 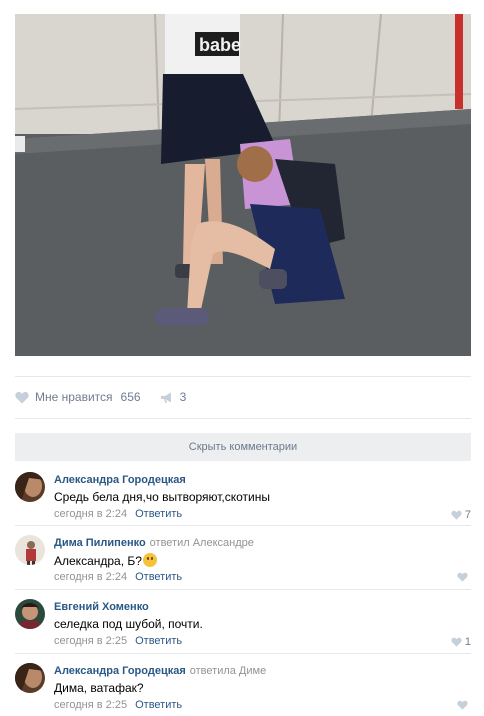 I want to click on comment-like-button: 7, so click(x=461, y=515).